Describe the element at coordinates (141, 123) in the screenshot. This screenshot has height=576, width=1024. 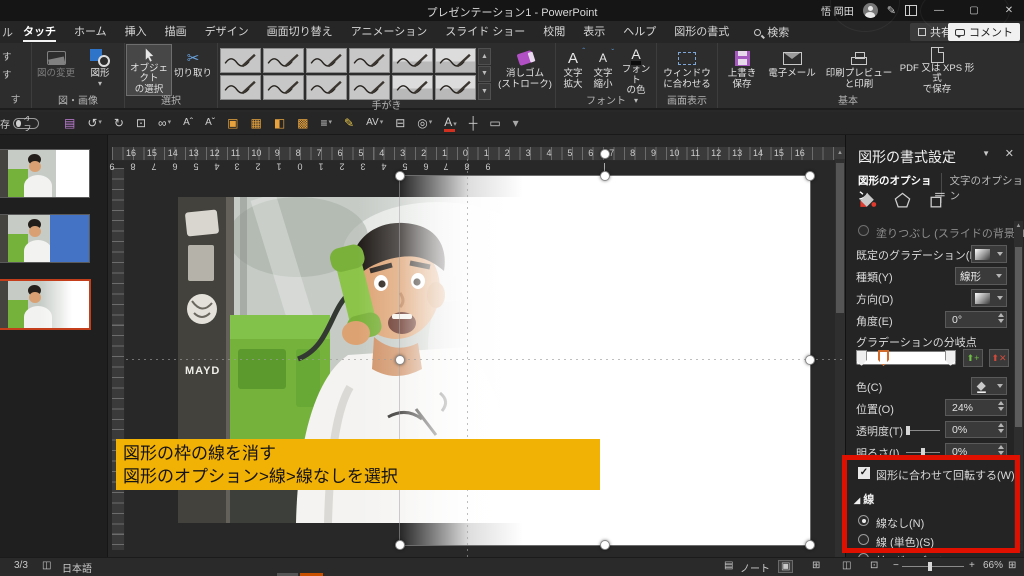
I see `slideshow-icon: ⊡` at that location.